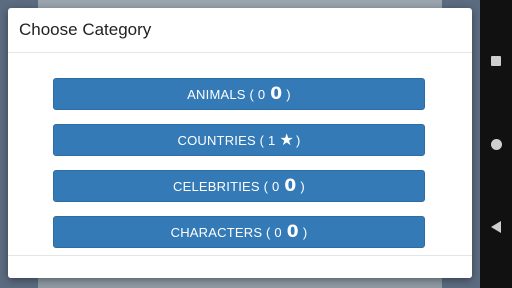  I want to click on back-button, so click(496, 227).